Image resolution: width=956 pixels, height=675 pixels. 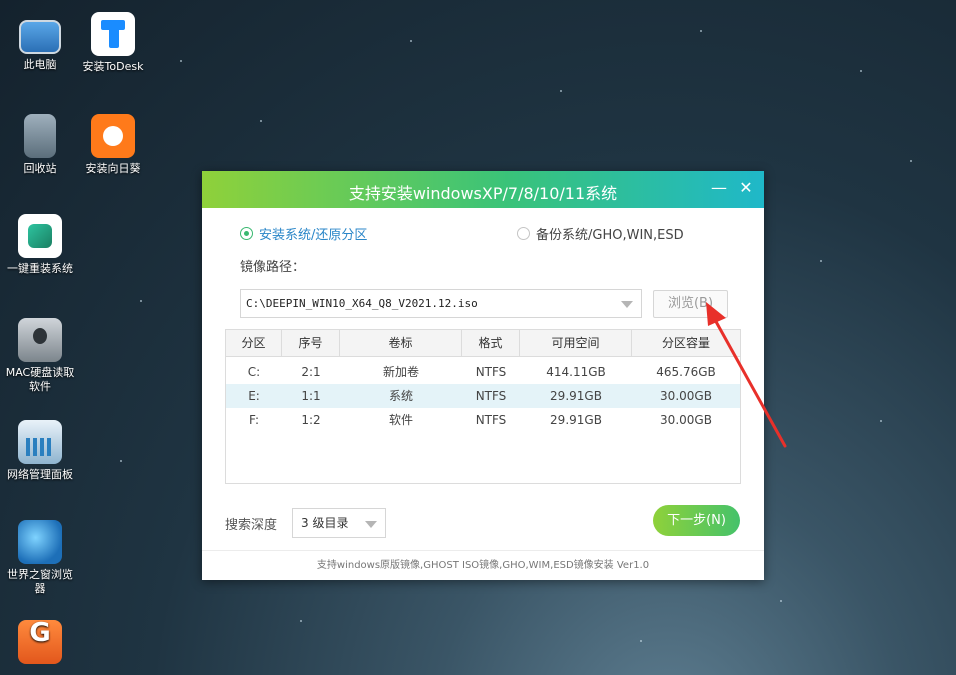 I want to click on radio-install-selected-icon, so click(x=246, y=233).